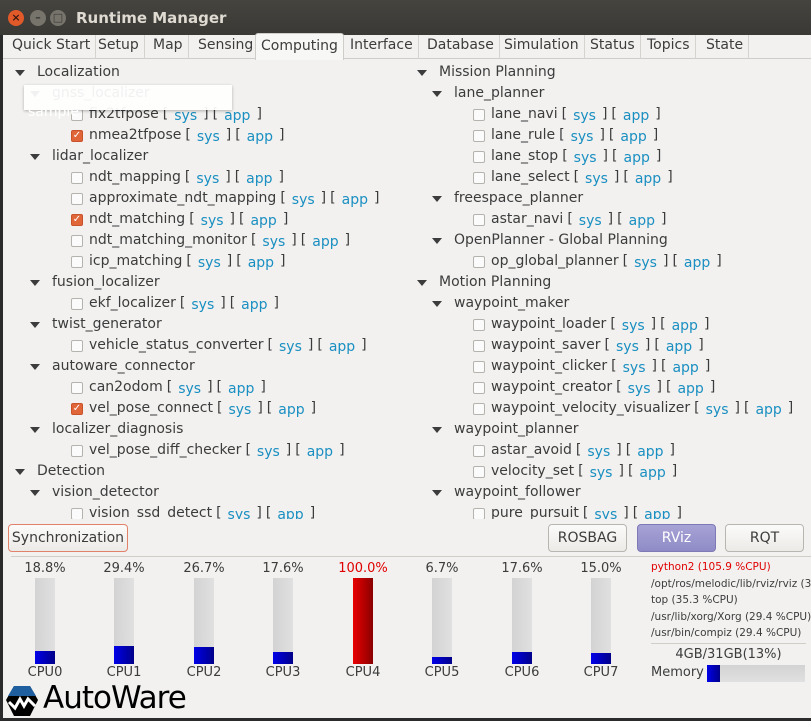  I want to click on tree-group: lidar_localizer, so click(89, 156).